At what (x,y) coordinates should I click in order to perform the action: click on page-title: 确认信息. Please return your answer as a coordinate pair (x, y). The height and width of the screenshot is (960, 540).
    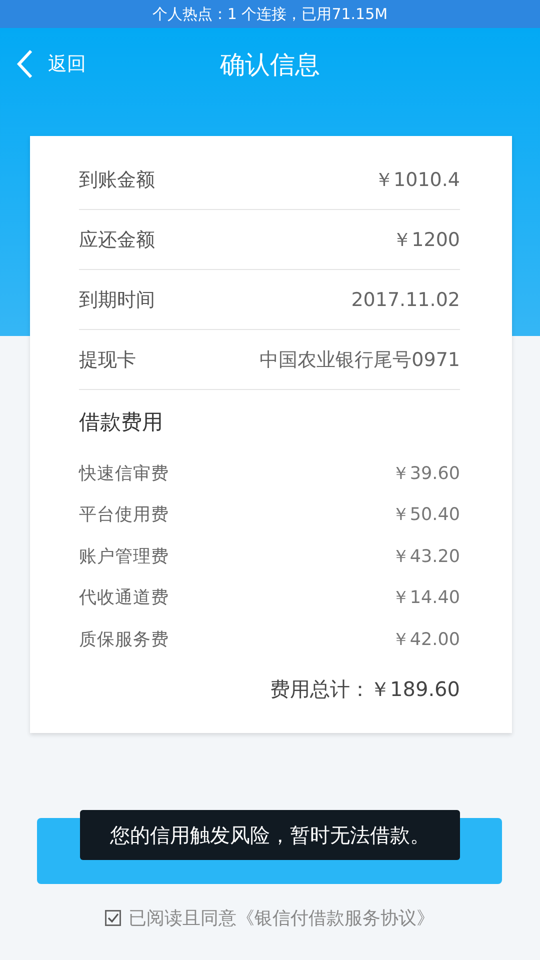
    Looking at the image, I should click on (270, 64).